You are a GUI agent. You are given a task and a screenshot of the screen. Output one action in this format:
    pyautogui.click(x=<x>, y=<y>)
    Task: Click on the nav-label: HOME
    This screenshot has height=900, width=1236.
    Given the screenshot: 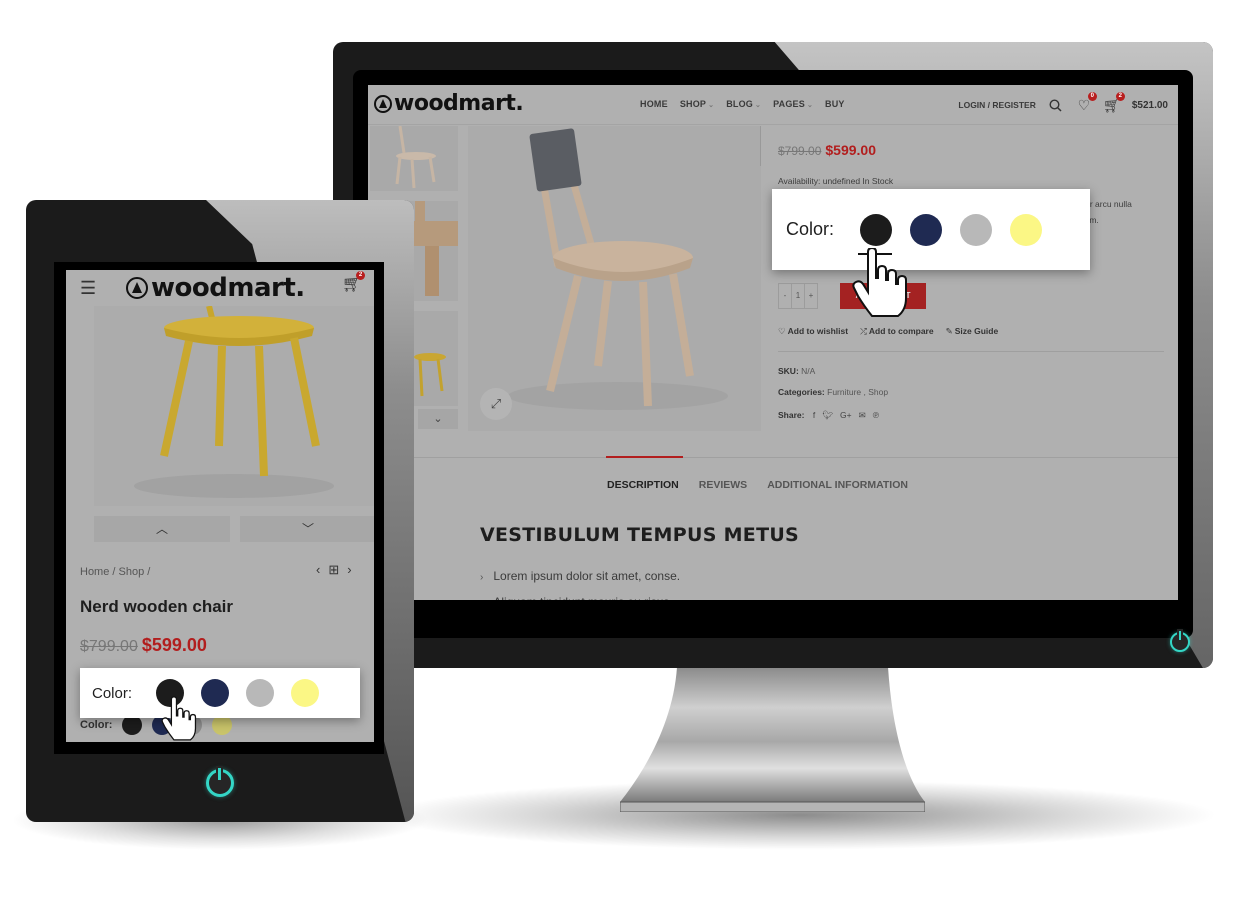 What is the action you would take?
    pyautogui.click(x=654, y=104)
    